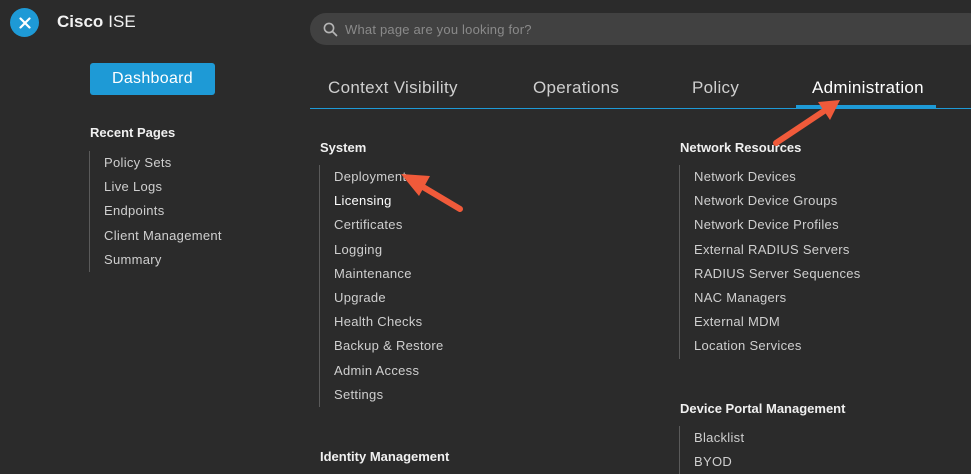 This screenshot has width=971, height=474. I want to click on menu-item-licensing: Licensing, so click(382, 201).